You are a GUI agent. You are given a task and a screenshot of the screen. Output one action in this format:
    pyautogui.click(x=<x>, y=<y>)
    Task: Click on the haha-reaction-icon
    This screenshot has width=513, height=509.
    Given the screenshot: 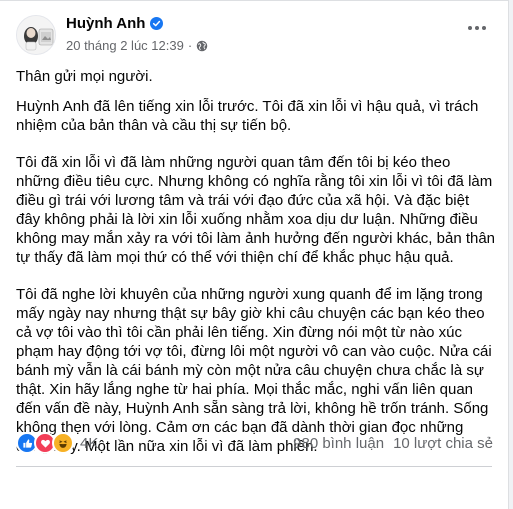 What is the action you would take?
    pyautogui.click(x=63, y=443)
    